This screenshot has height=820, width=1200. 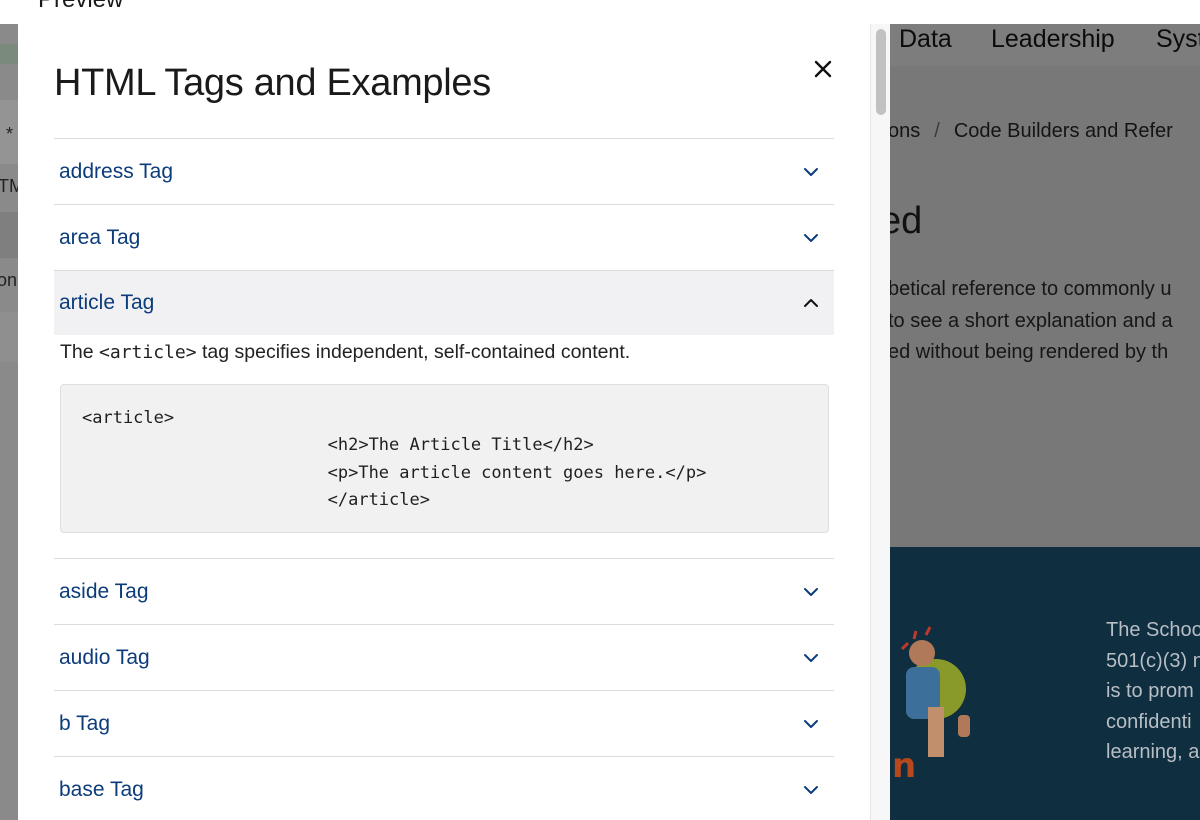 I want to click on accordion-header-b: b Tag, so click(x=444, y=723).